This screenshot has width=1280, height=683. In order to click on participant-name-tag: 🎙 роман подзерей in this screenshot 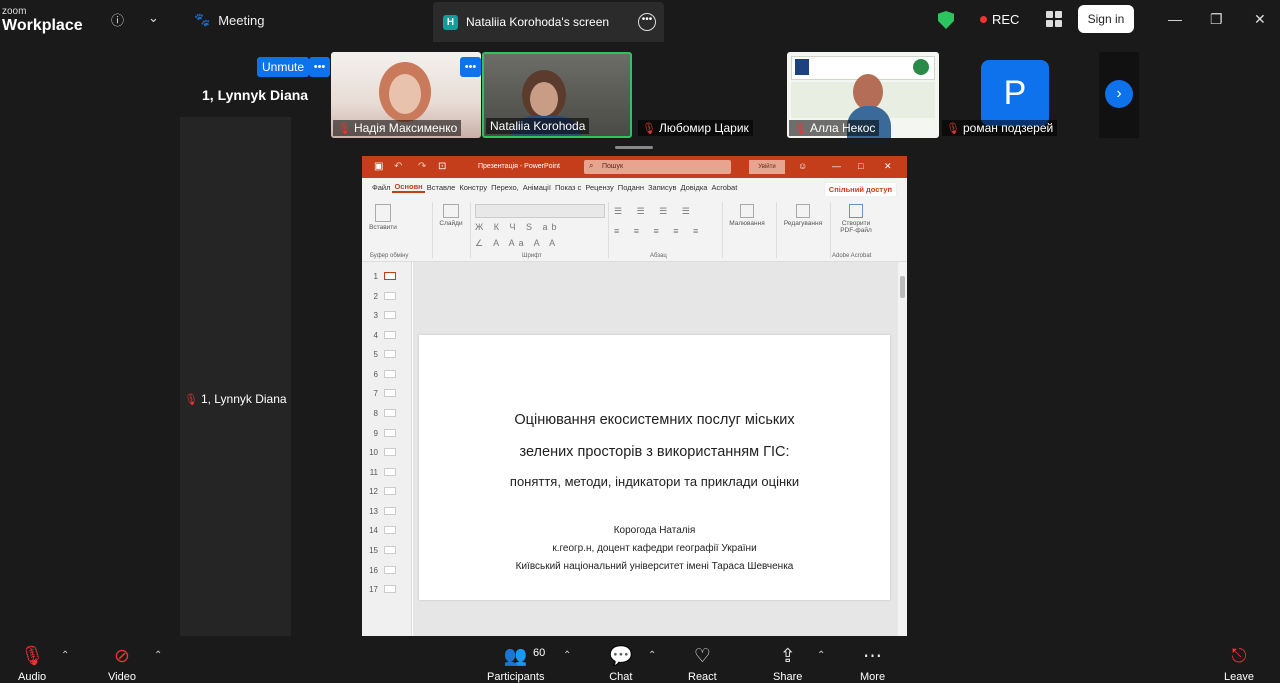, I will do `click(1000, 128)`.